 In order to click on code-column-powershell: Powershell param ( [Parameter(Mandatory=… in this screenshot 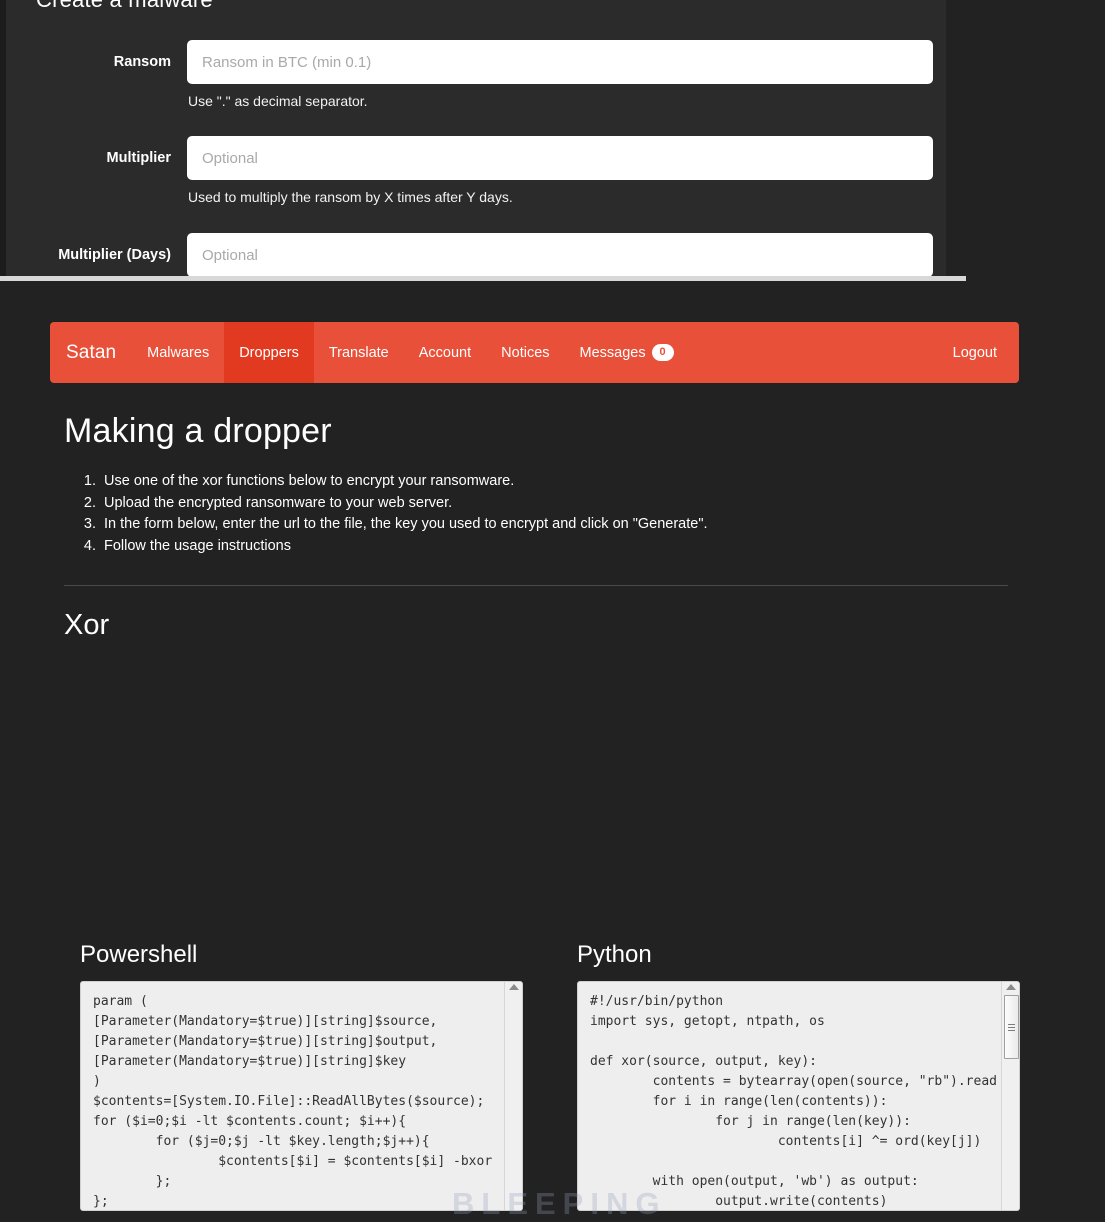, I will do `click(301, 1076)`.